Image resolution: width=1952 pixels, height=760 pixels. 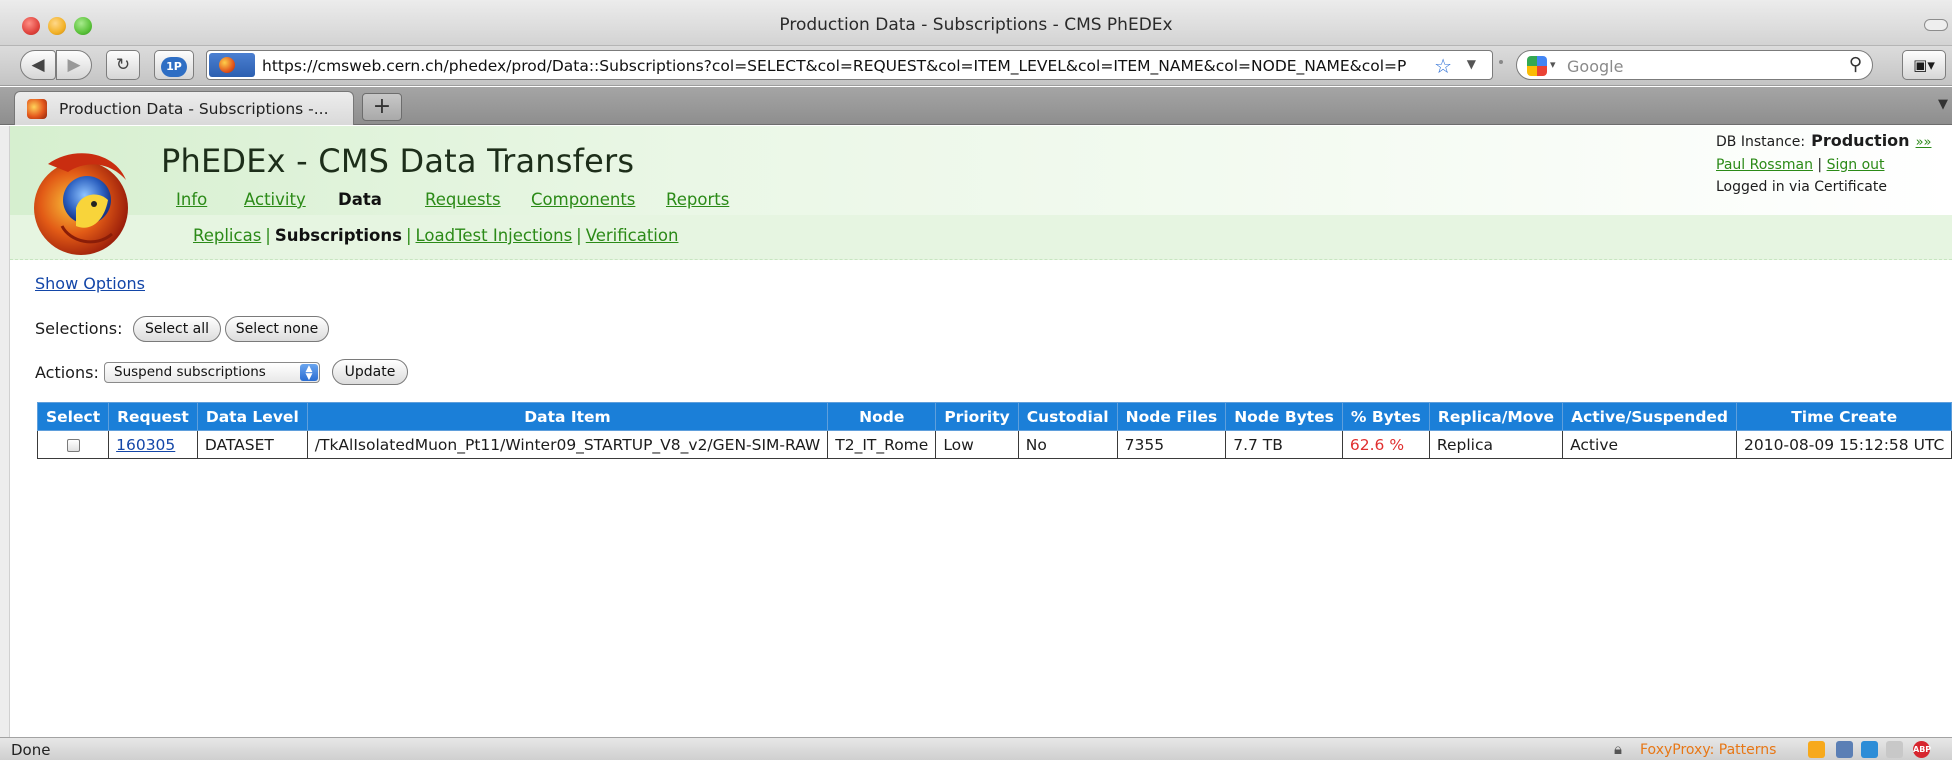 I want to click on header-node-files: Node Files, so click(x=1171, y=416).